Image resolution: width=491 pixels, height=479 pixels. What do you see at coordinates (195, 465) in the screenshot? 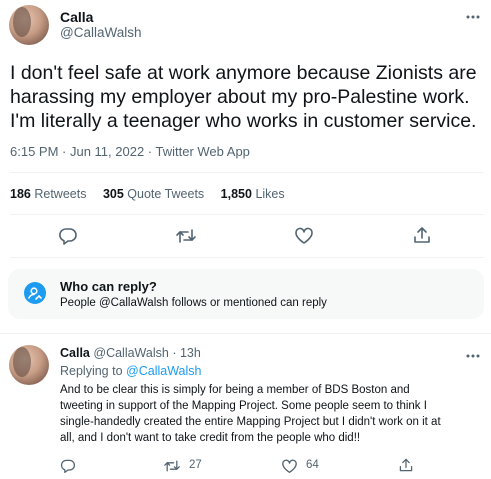
I see `retweet-count: 27` at bounding box center [195, 465].